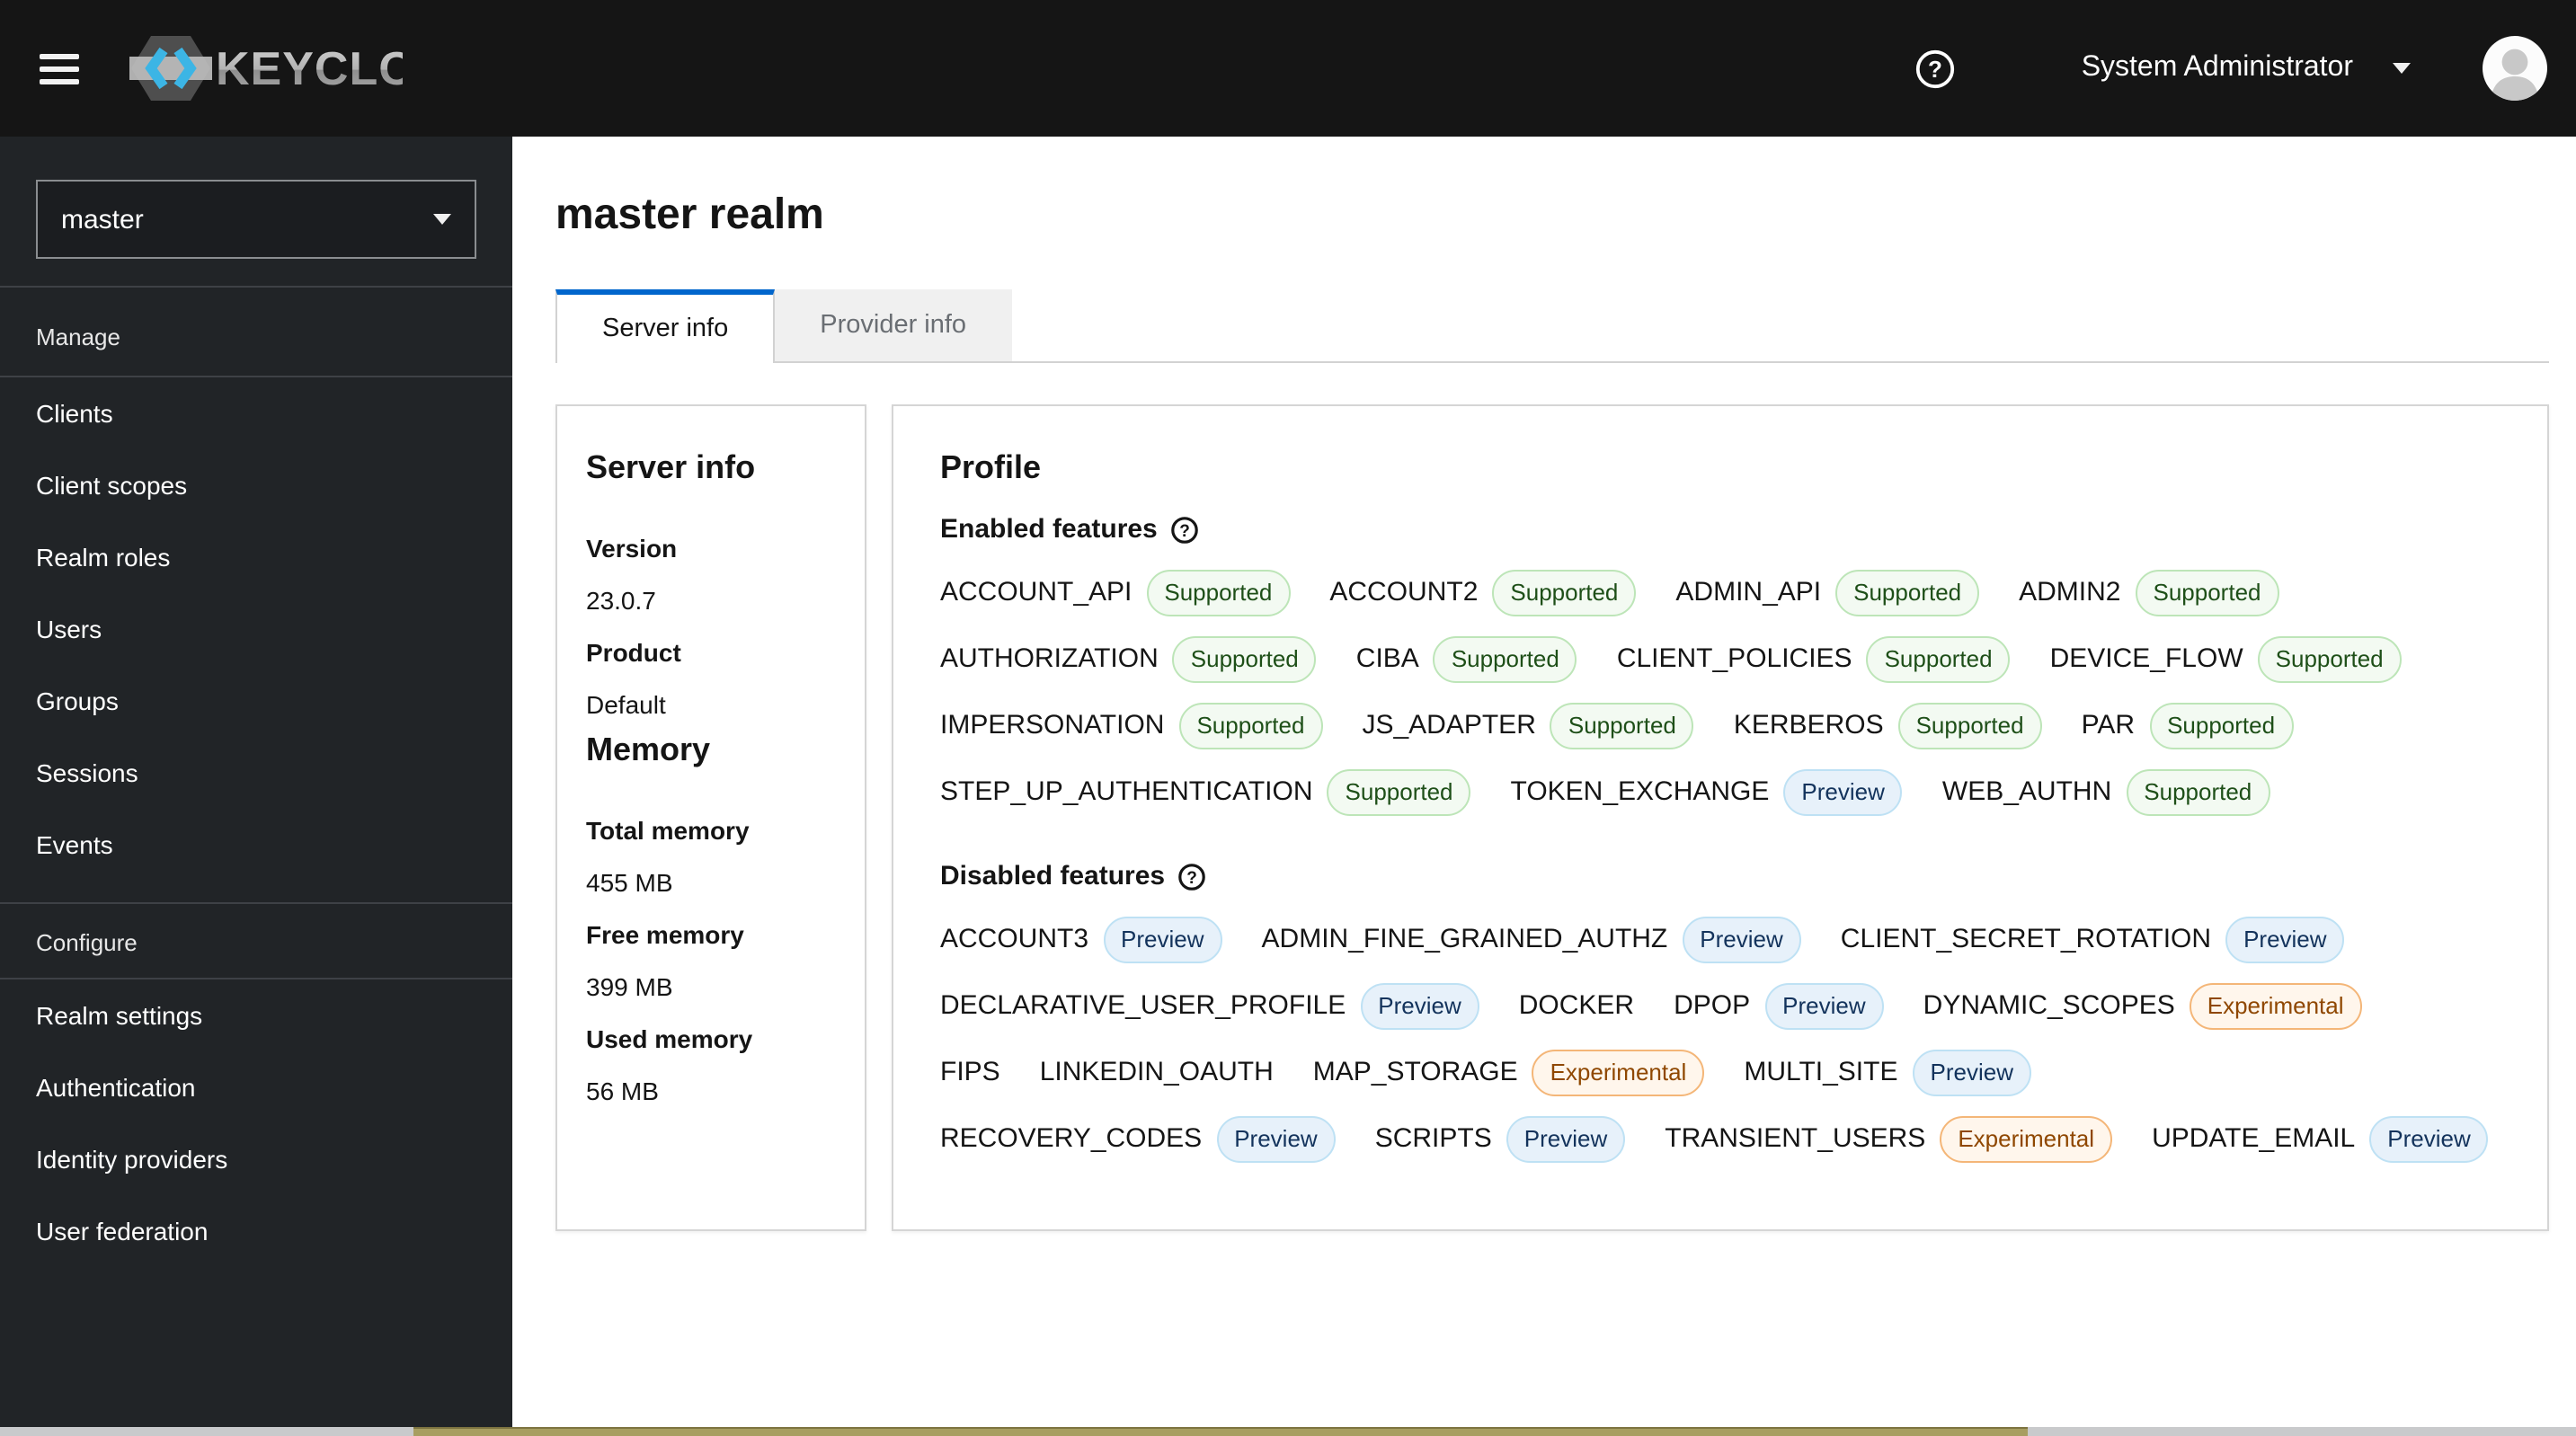 Image resolution: width=2576 pixels, height=1436 pixels. What do you see at coordinates (2026, 792) in the screenshot?
I see `feature-name: WEB_AUTHN` at bounding box center [2026, 792].